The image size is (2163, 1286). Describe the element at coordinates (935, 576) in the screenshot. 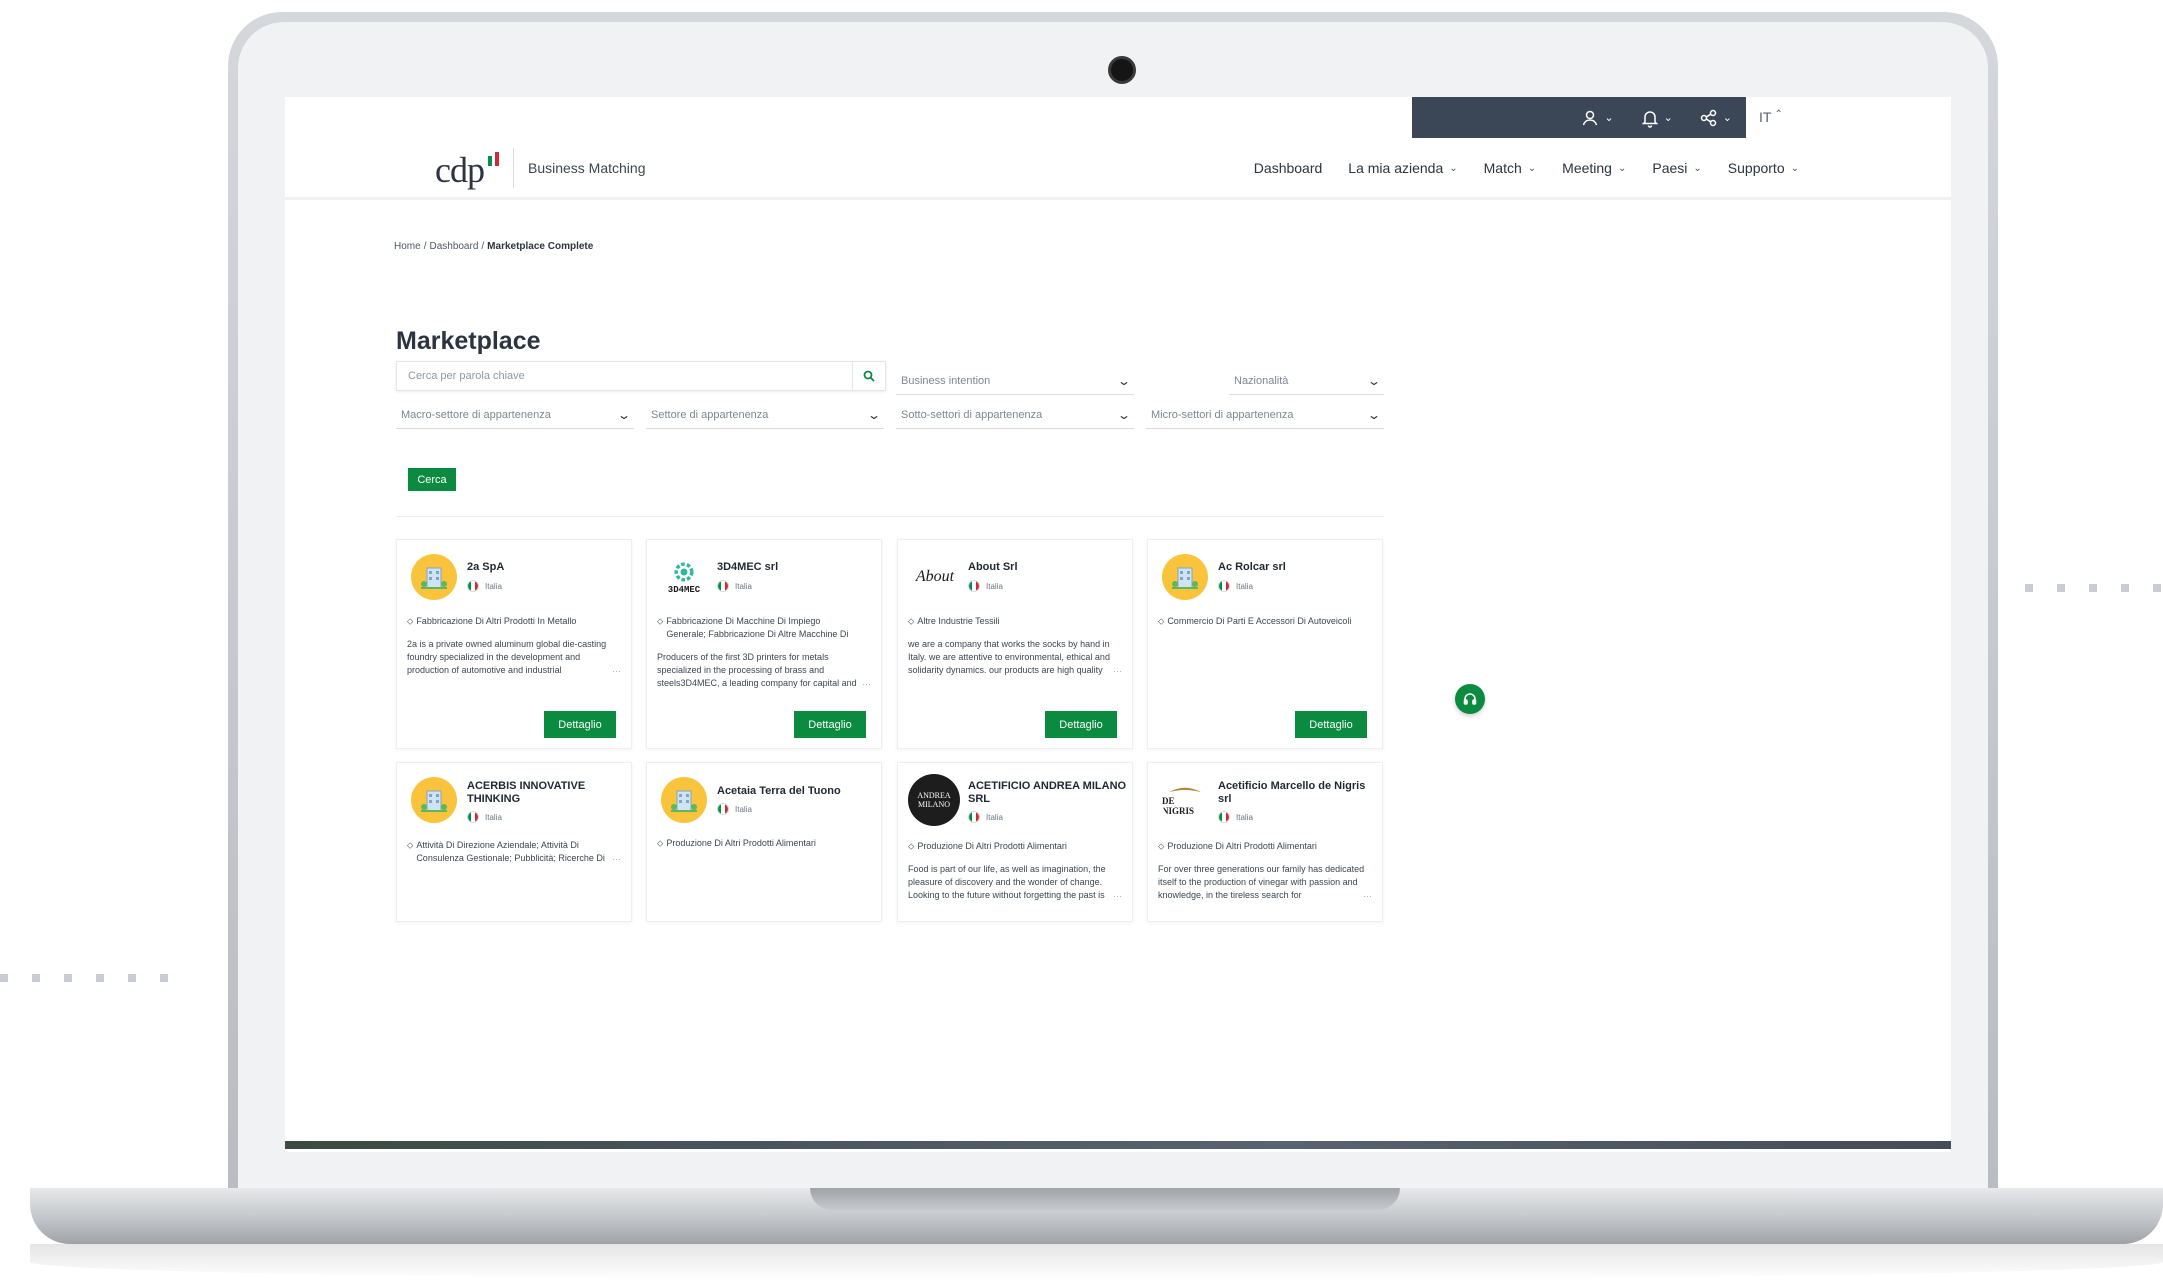

I see `about-logo-text: About` at that location.